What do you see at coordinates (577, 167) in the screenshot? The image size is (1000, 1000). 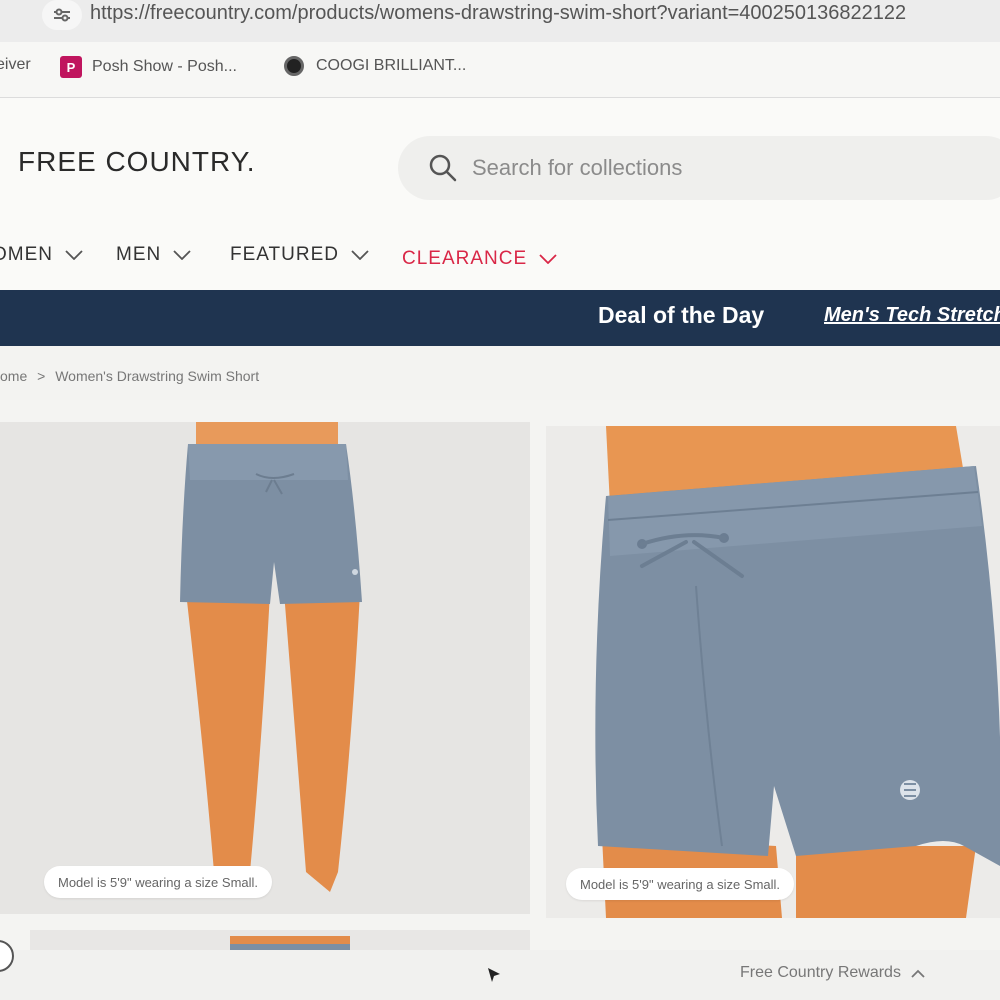 I see `search-placeholder: Search for collections` at bounding box center [577, 167].